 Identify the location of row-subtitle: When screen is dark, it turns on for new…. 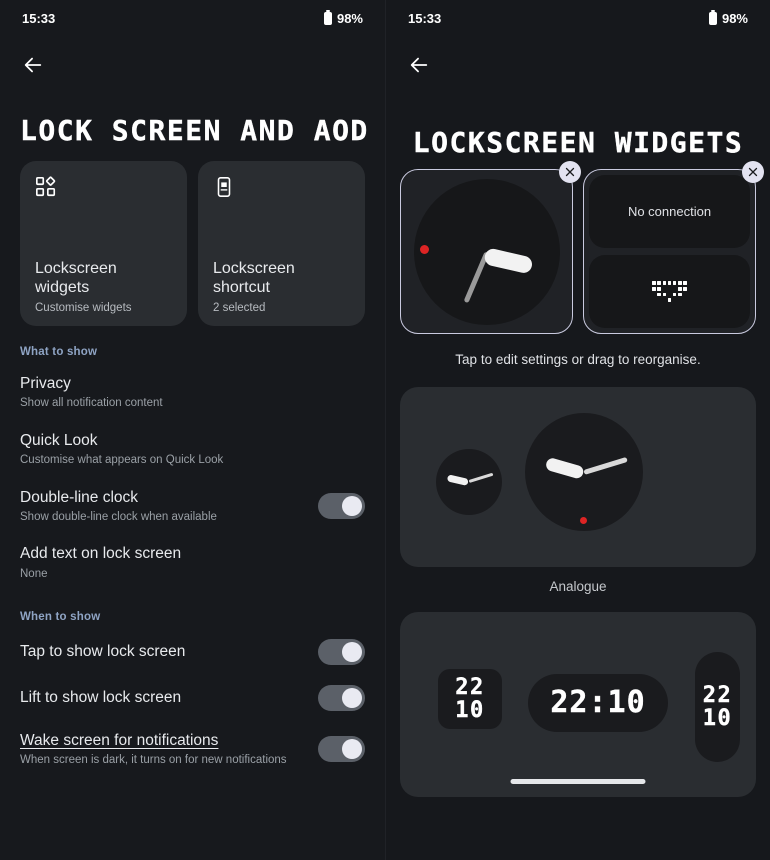
(153, 760).